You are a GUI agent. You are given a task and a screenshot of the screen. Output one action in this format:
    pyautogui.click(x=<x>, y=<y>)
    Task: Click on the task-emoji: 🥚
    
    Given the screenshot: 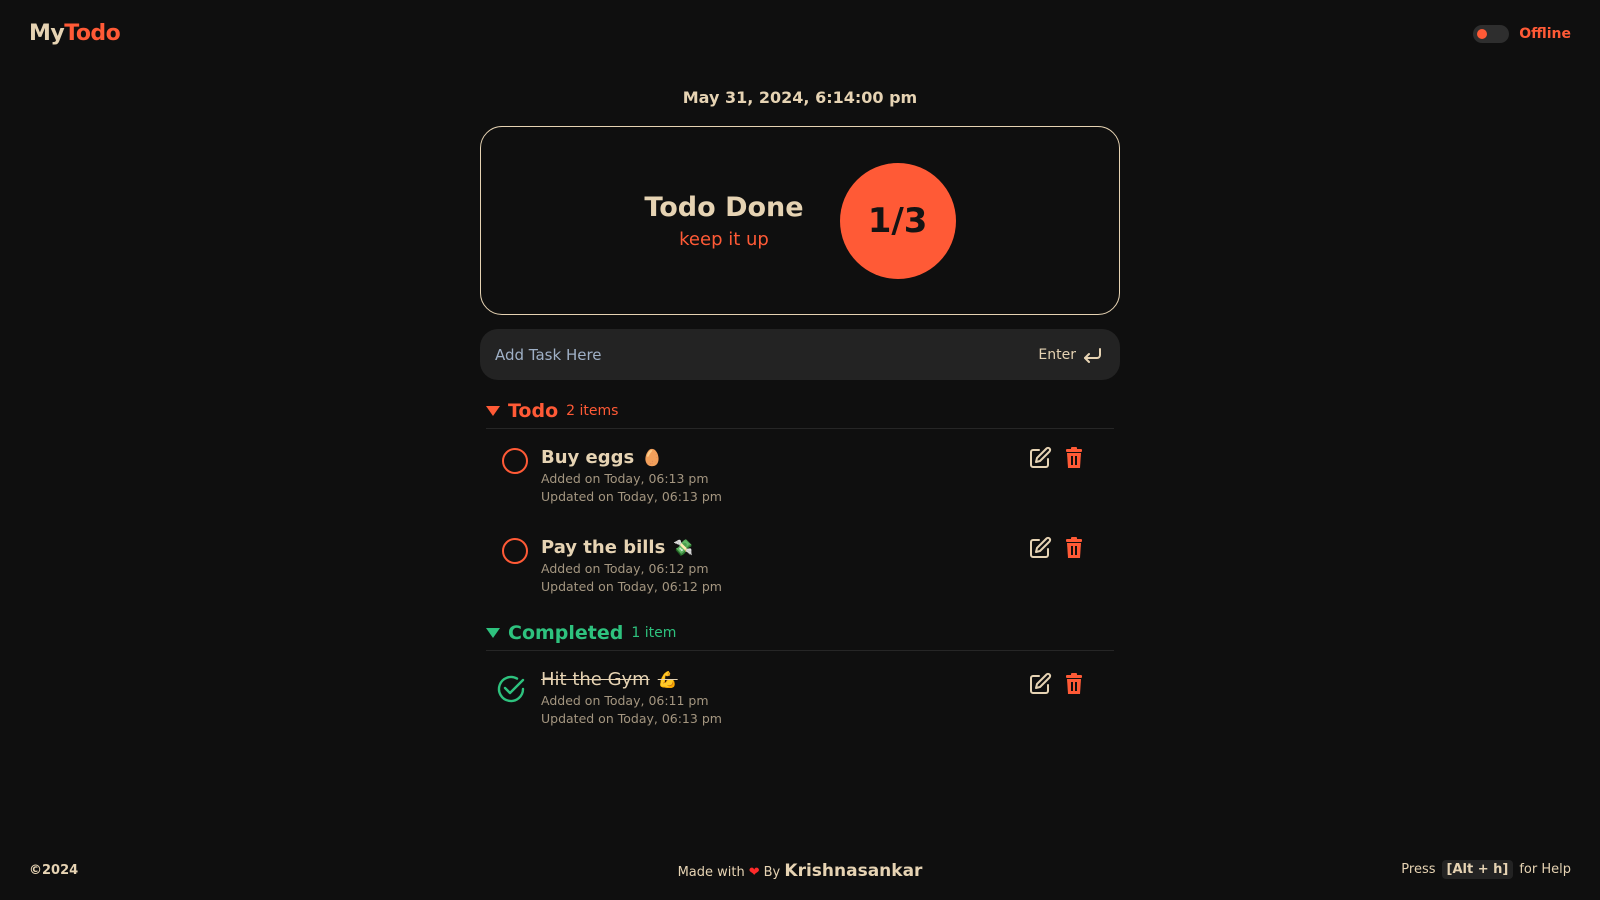 What is the action you would take?
    pyautogui.click(x=652, y=457)
    